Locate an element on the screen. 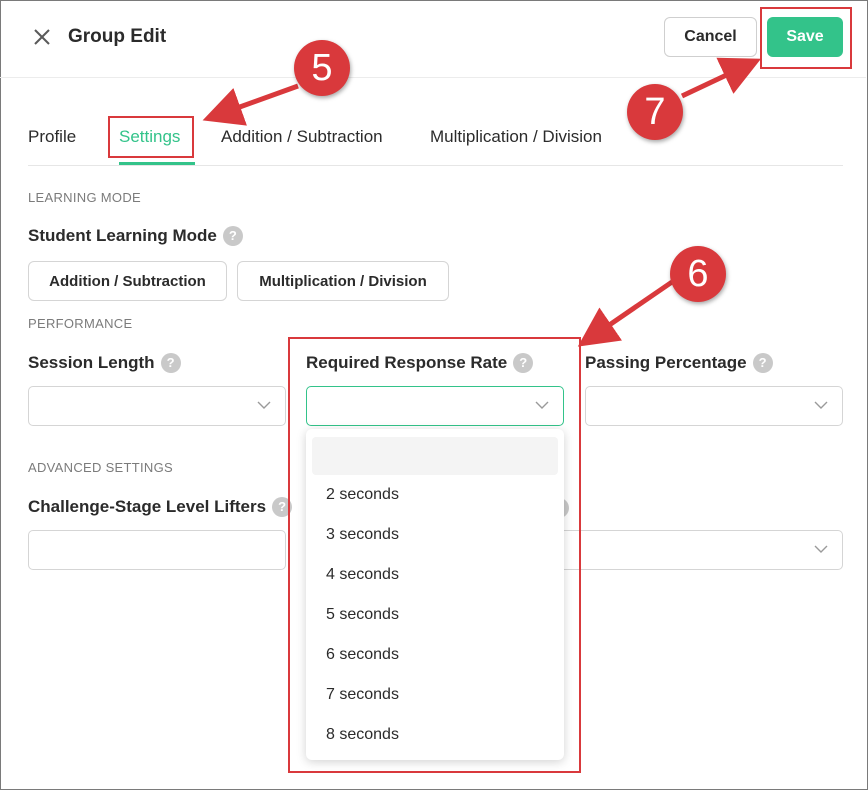 This screenshot has height=790, width=868. active-tab-indicator is located at coordinates (157, 163).